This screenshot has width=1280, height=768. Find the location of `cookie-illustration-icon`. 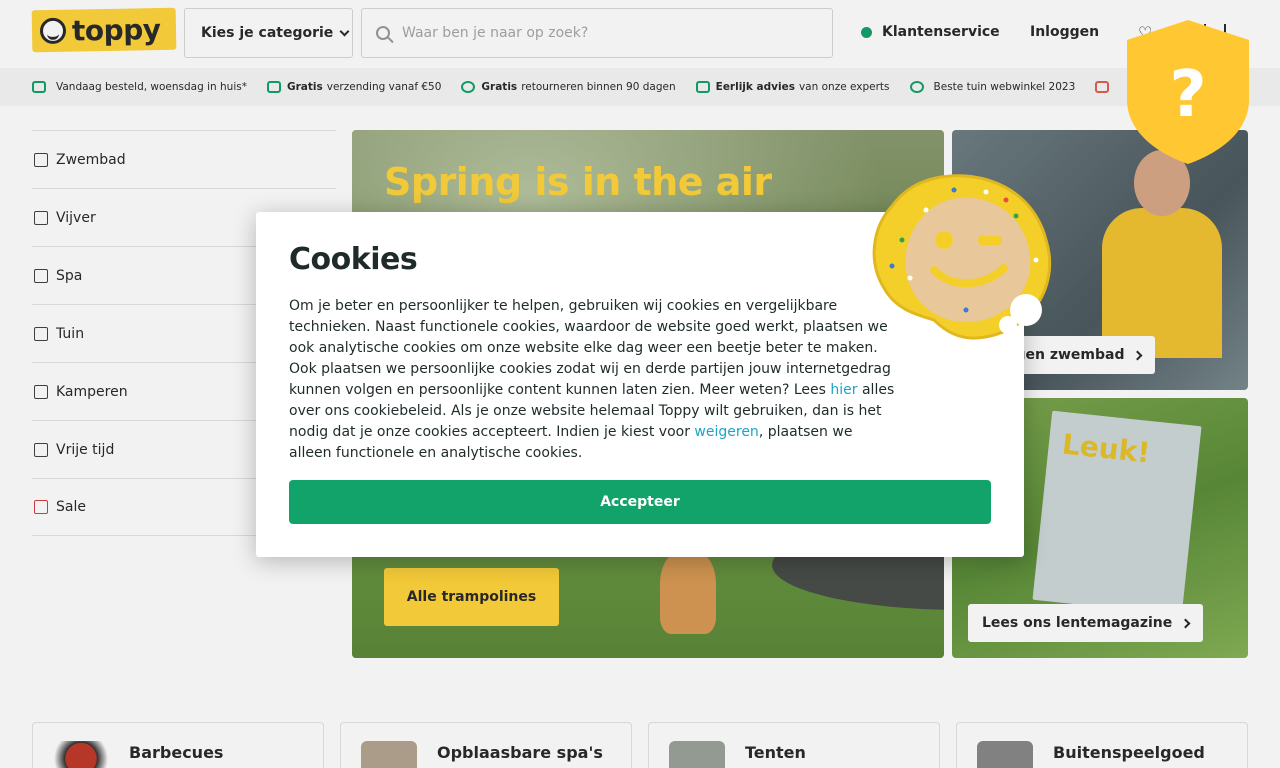

cookie-illustration-icon is located at coordinates (962, 257).